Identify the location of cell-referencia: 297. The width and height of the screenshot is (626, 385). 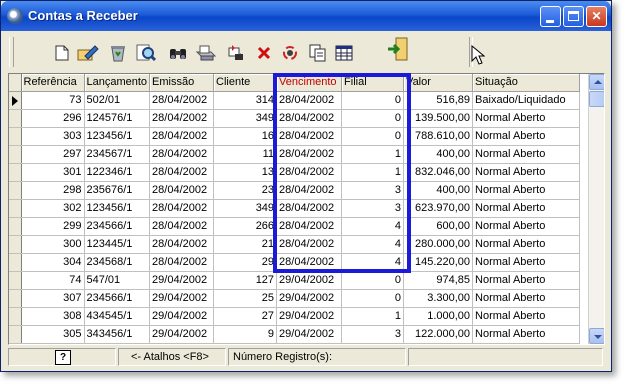
(53, 154).